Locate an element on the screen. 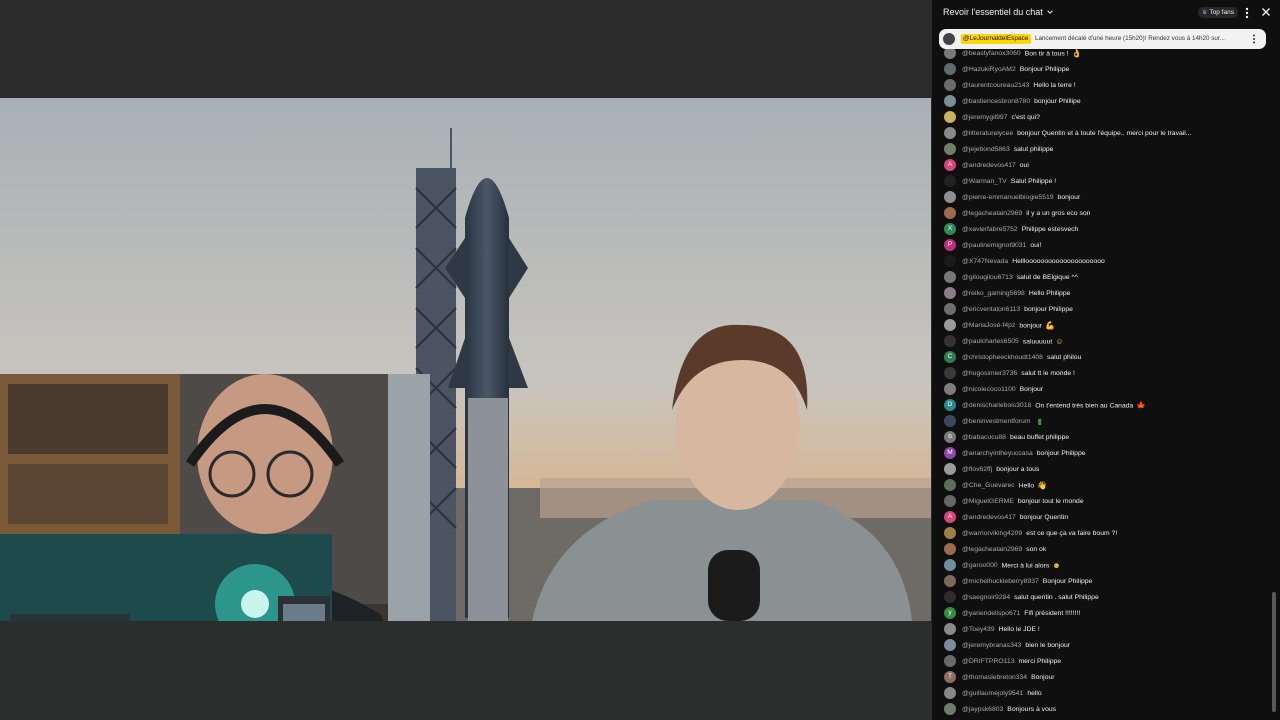  chat-author-name: @X747Nevada is located at coordinates (985, 261).